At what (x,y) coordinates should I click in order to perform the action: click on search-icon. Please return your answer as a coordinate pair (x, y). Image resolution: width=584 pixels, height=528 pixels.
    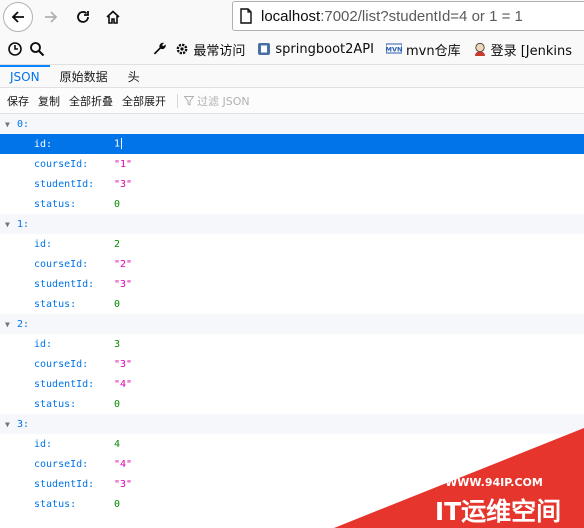
    Looking at the image, I should click on (37, 49).